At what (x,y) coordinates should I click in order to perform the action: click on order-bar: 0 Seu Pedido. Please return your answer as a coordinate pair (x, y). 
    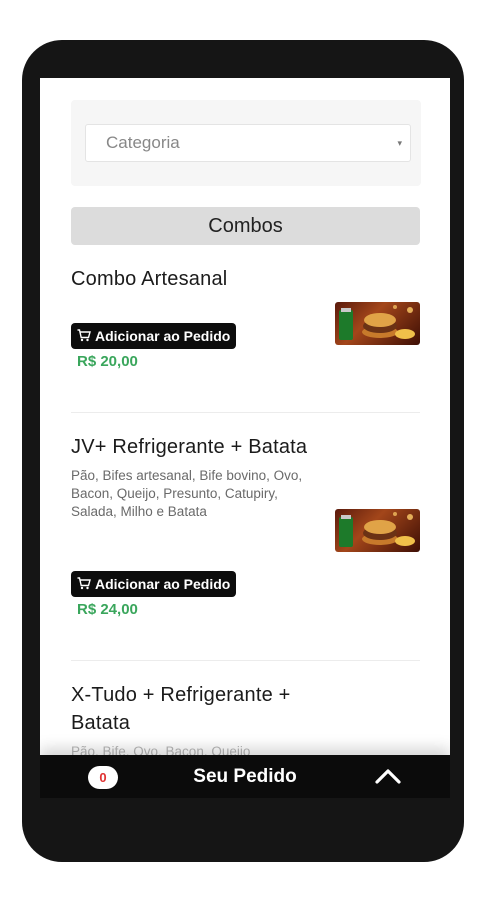
    Looking at the image, I should click on (245, 776).